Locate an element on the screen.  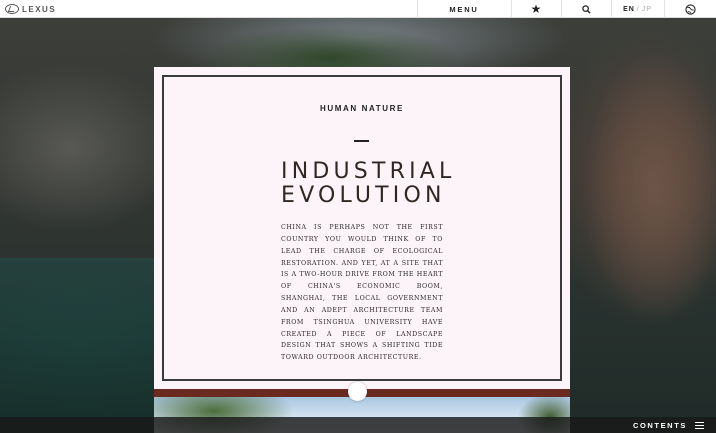
lexus-logo-icon is located at coordinates (12, 9).